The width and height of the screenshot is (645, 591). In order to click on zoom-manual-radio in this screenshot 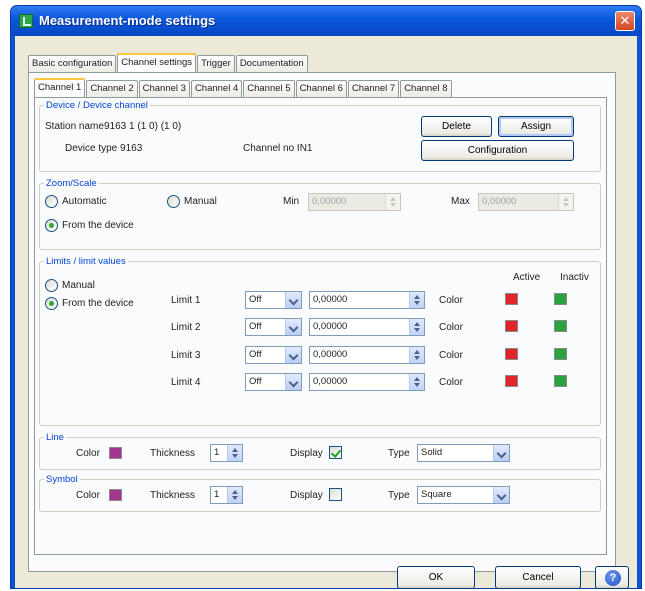, I will do `click(173, 201)`.